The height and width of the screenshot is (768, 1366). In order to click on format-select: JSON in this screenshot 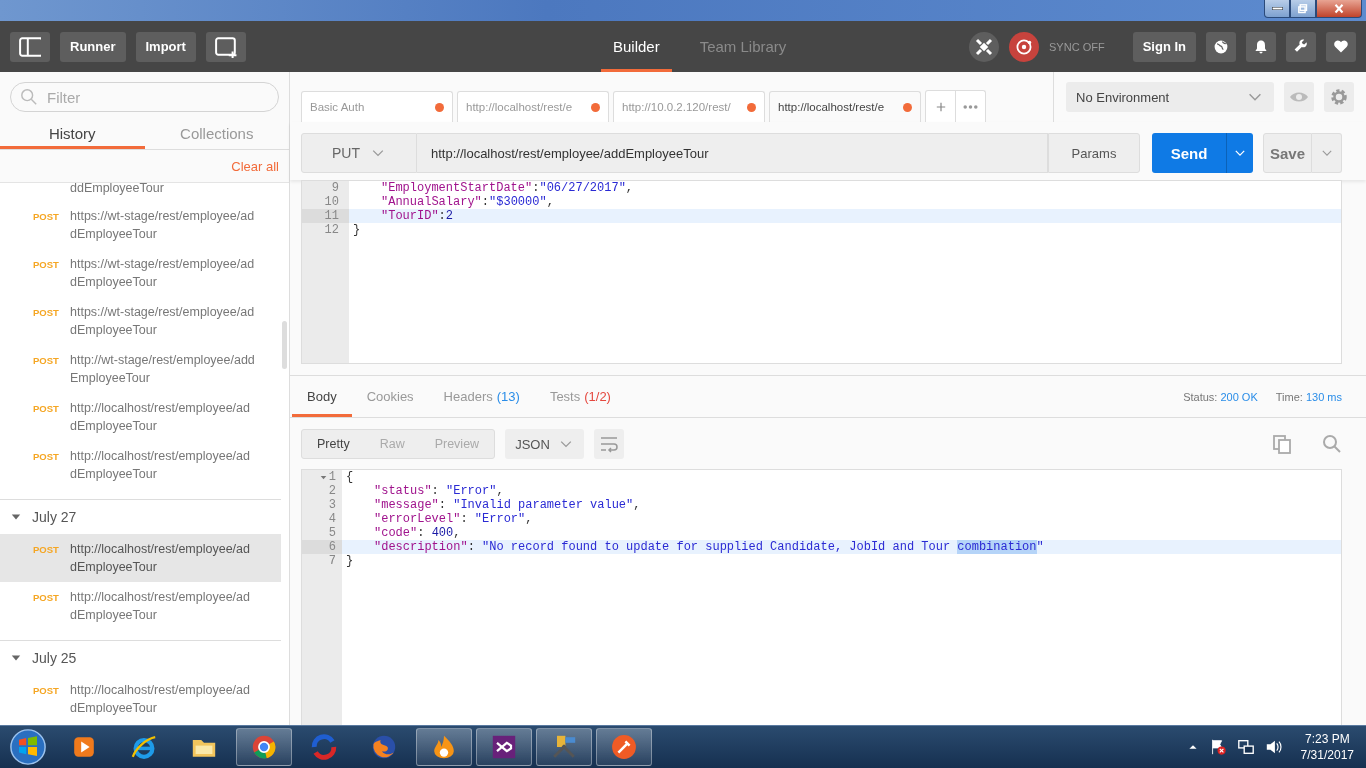, I will do `click(544, 444)`.